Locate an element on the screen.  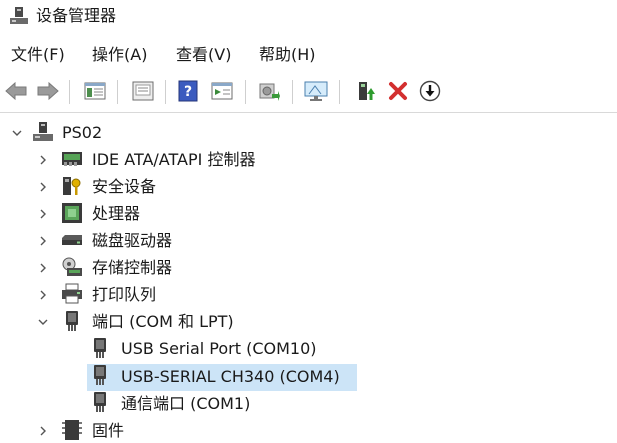
help-button: ? is located at coordinates (188, 91).